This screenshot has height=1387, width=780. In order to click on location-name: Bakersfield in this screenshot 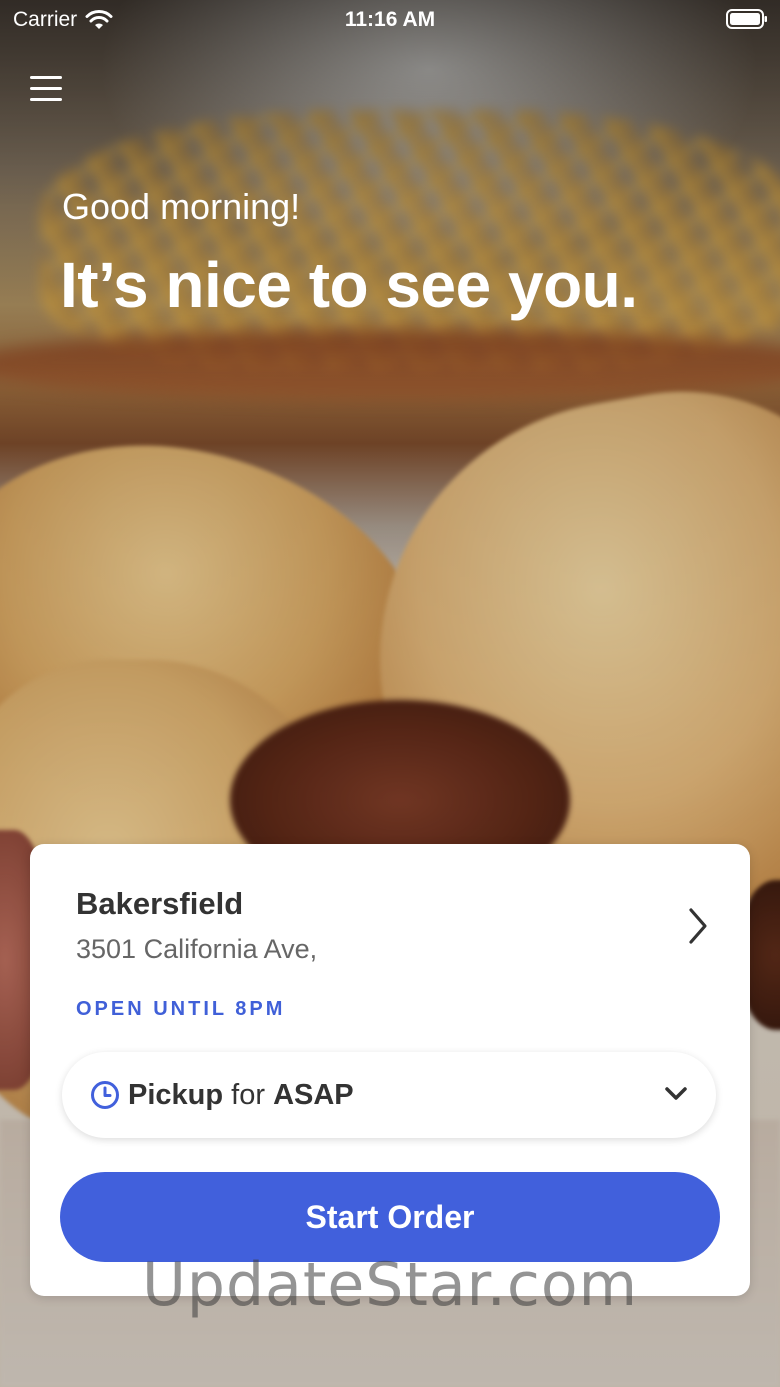, I will do `click(160, 903)`.